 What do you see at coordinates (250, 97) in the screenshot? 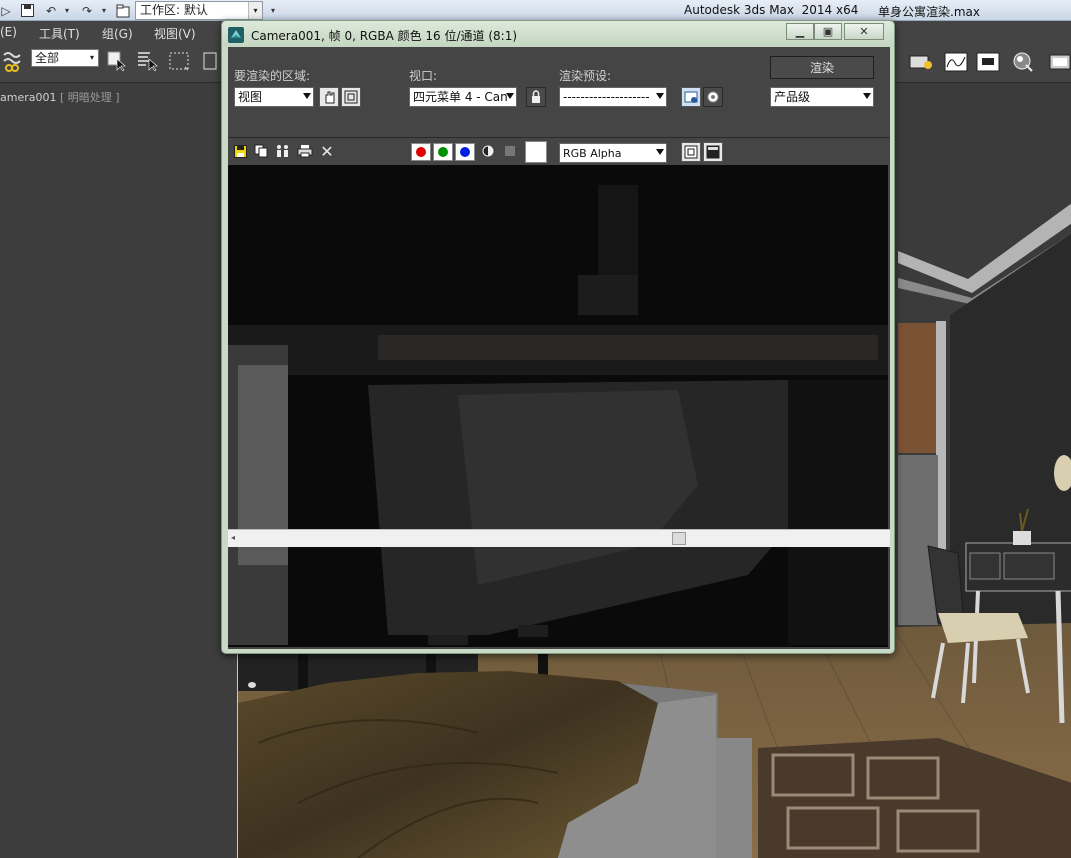
I see `area-to-render-value: 视图` at bounding box center [250, 97].